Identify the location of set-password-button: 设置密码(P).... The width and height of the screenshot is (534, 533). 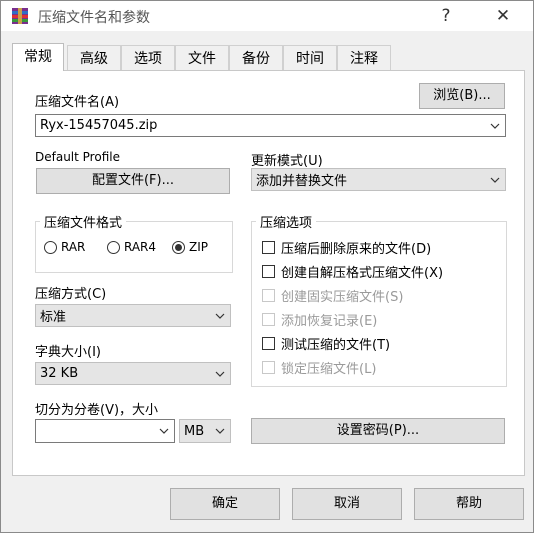
(378, 431).